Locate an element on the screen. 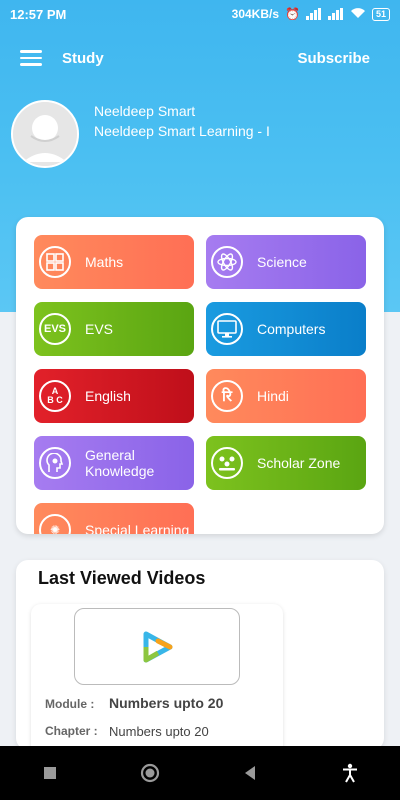 The width and height of the screenshot is (400, 800). calculator-icon is located at coordinates (55, 262).